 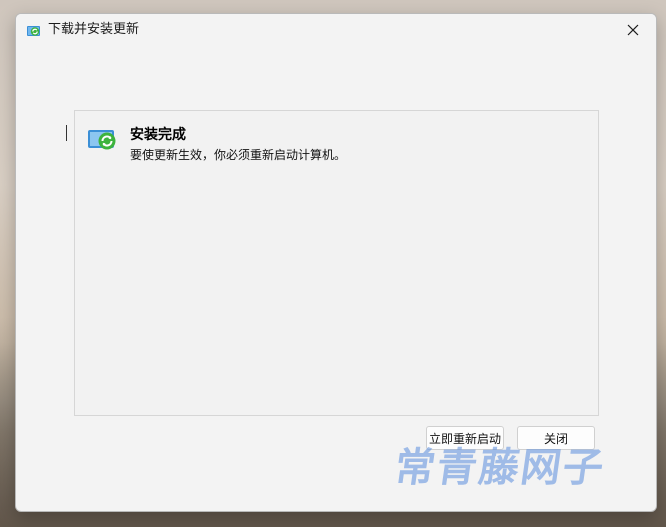 I want to click on status-message: 要使更新生效，你必须重新启动计算机。, so click(x=238, y=155).